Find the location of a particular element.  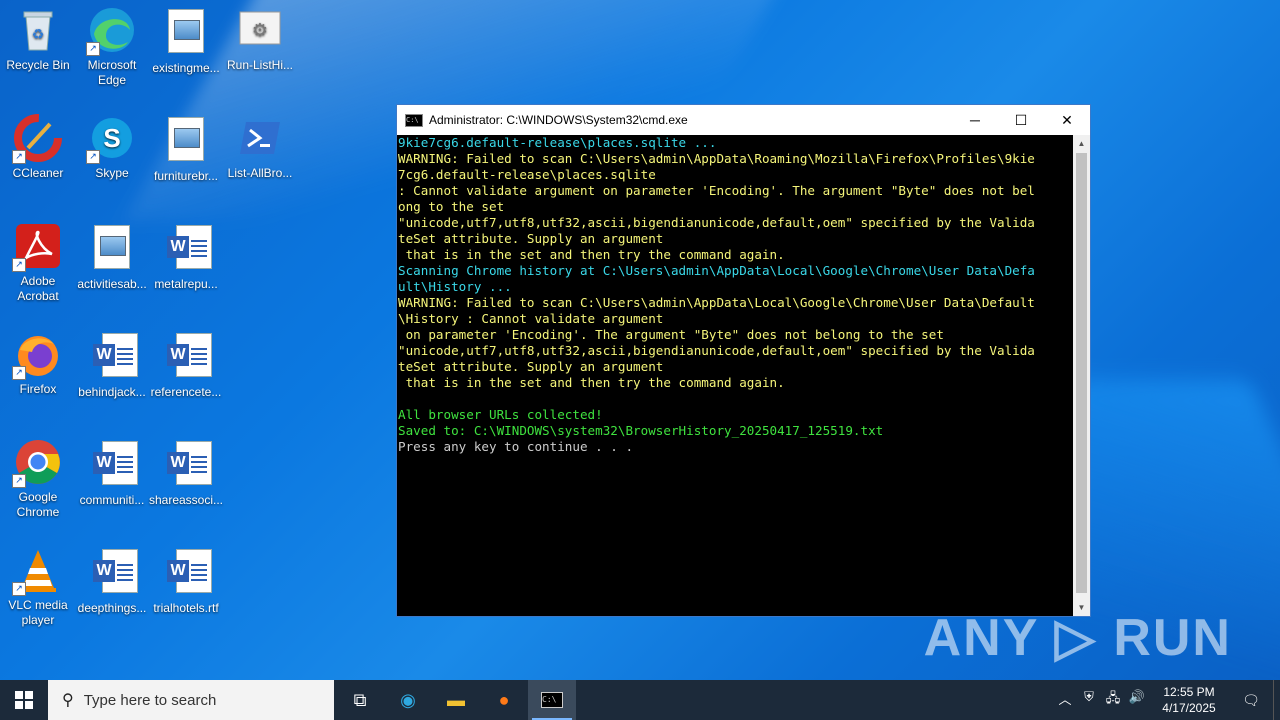

show-desktop-button is located at coordinates (1276, 700).